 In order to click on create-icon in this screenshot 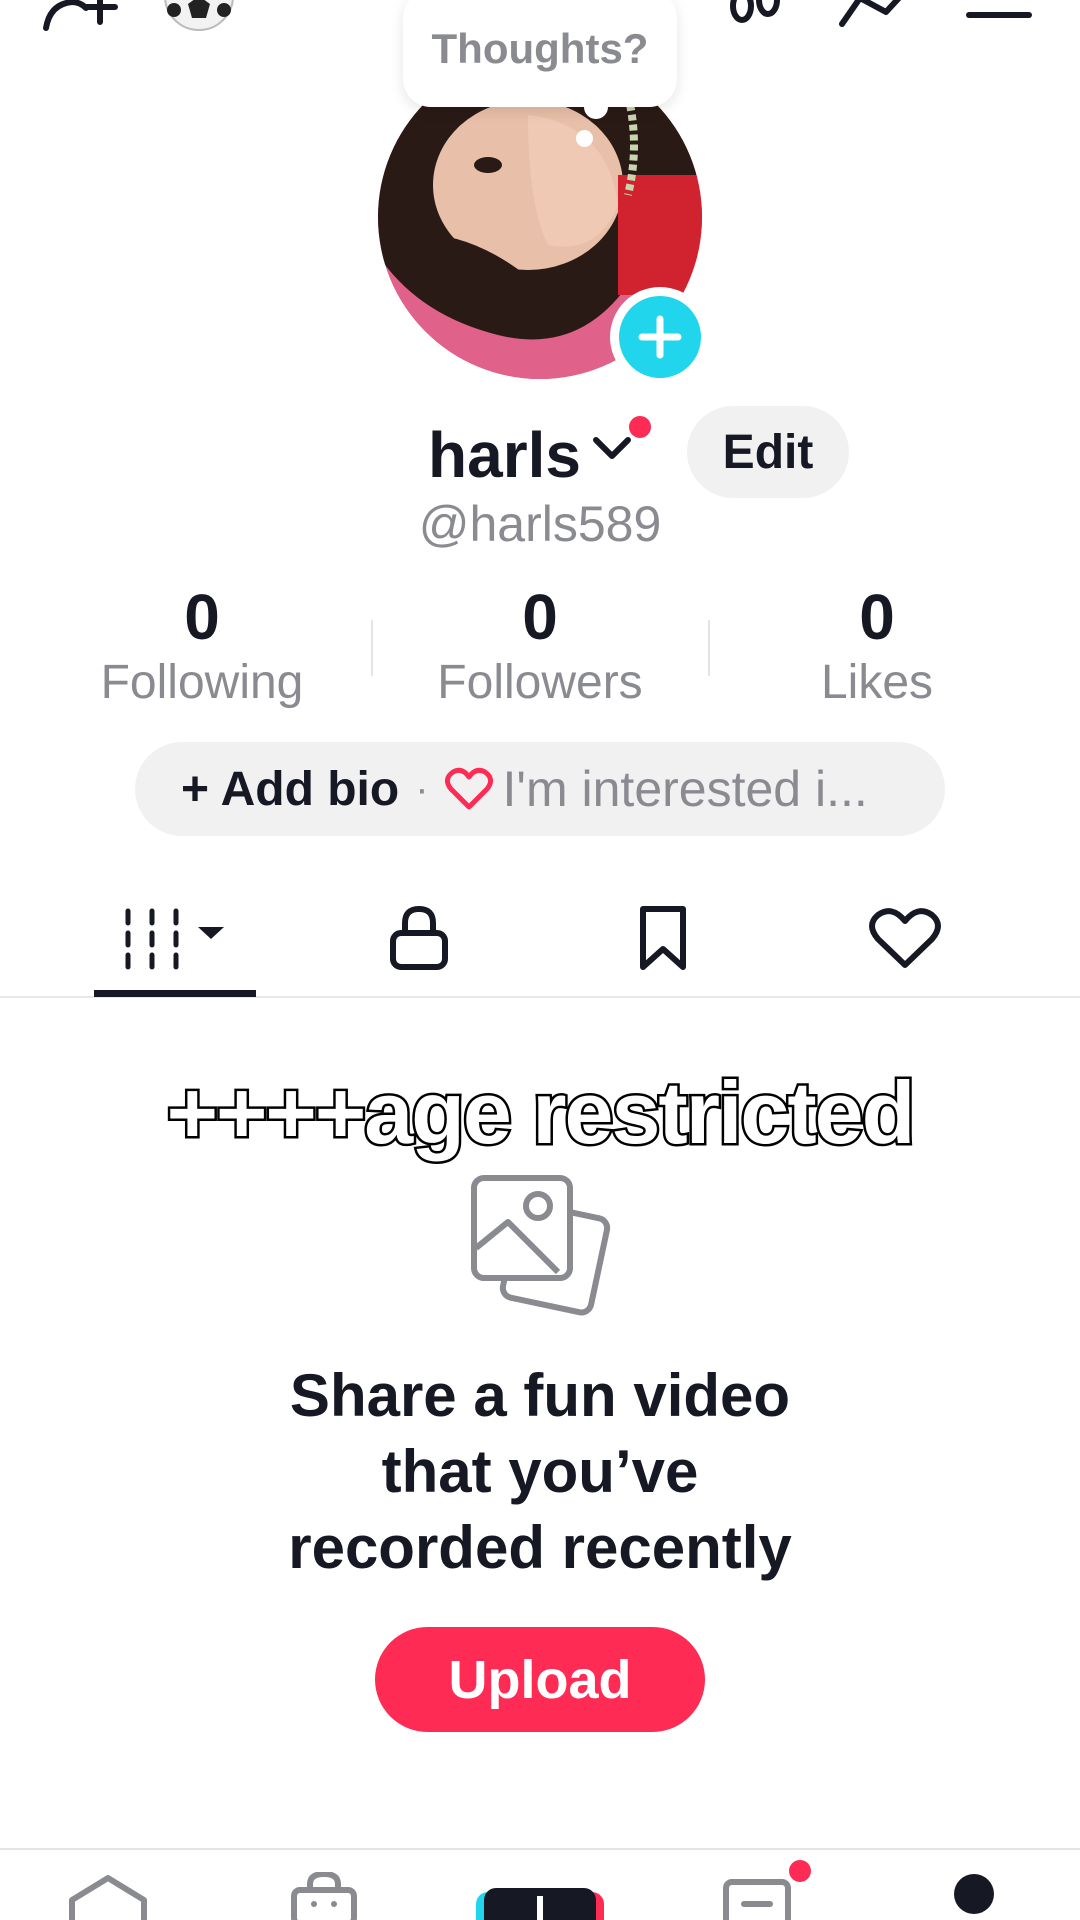, I will do `click(540, 1904)`.